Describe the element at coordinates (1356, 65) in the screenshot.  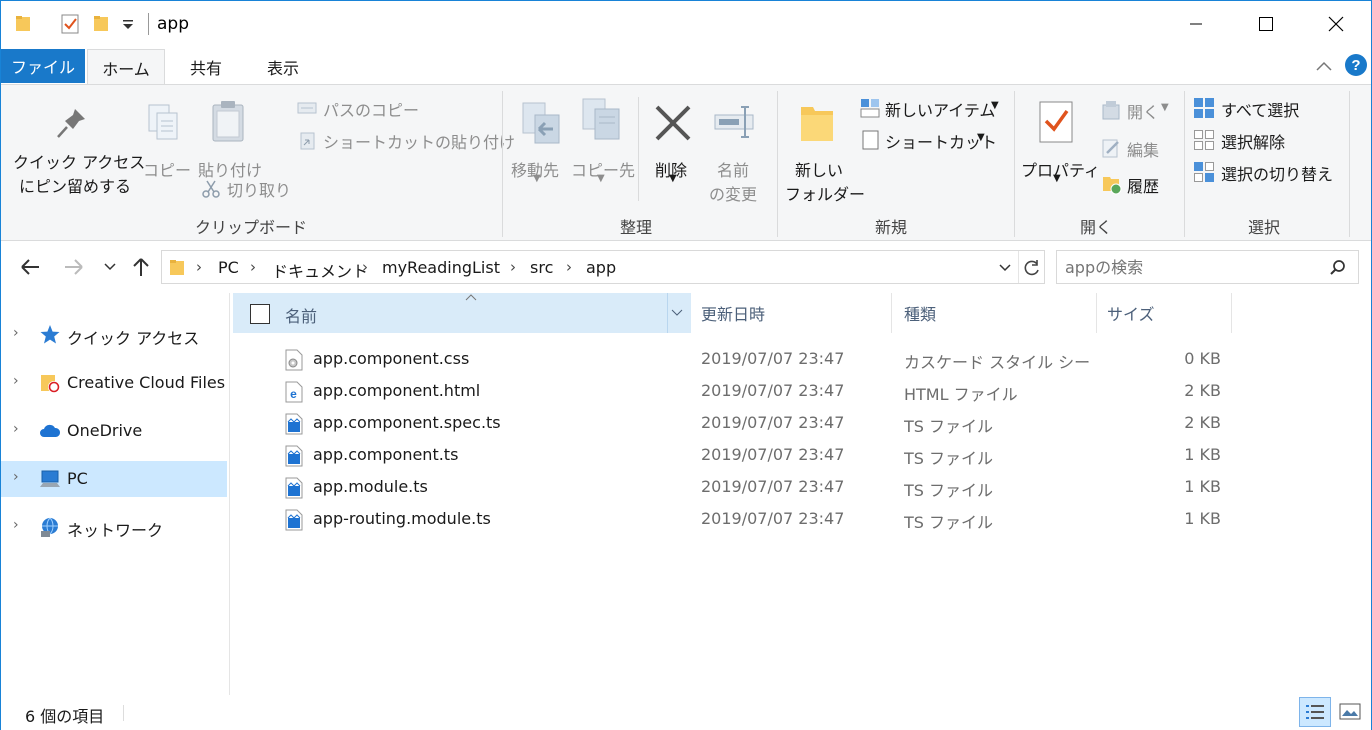
I see `help-icon: ?` at that location.